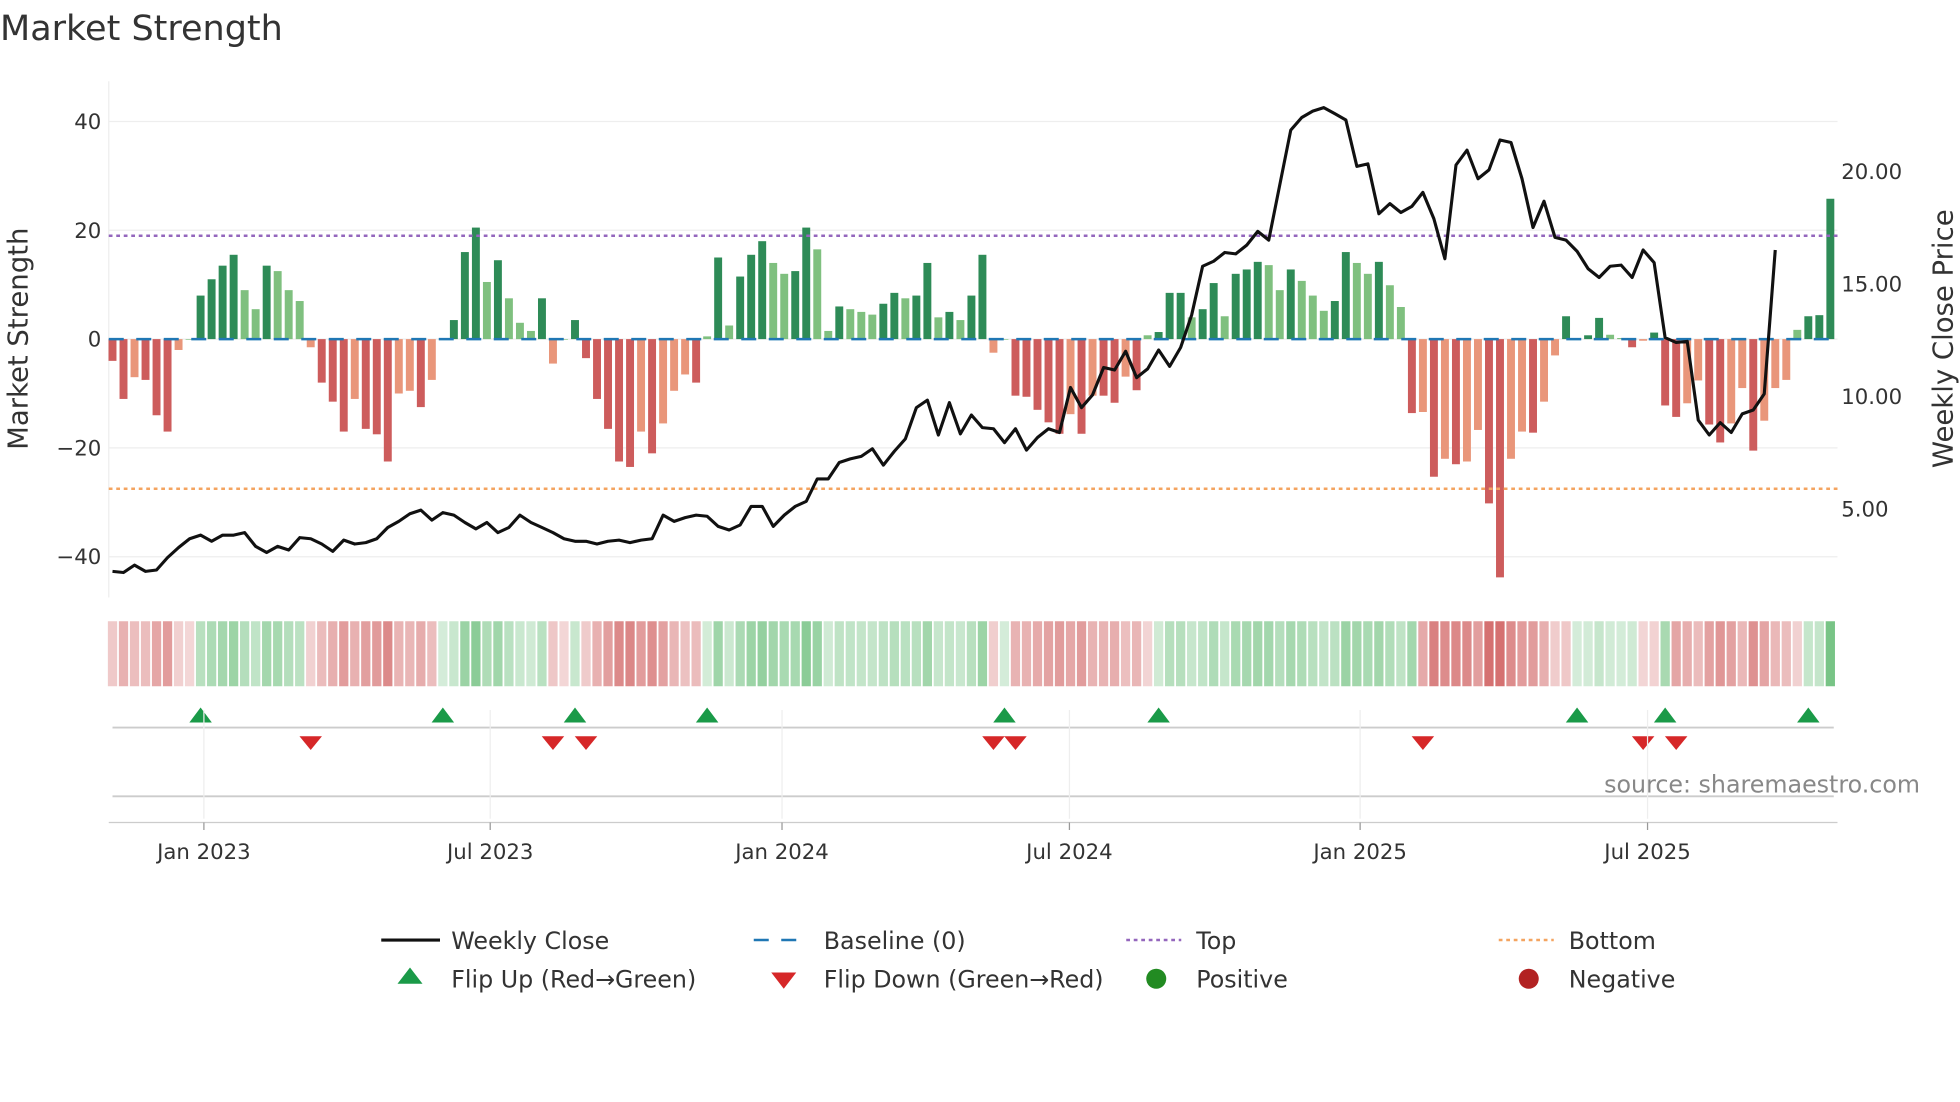  I want to click on x-tick-label: Jan 2024, so click(781, 852).